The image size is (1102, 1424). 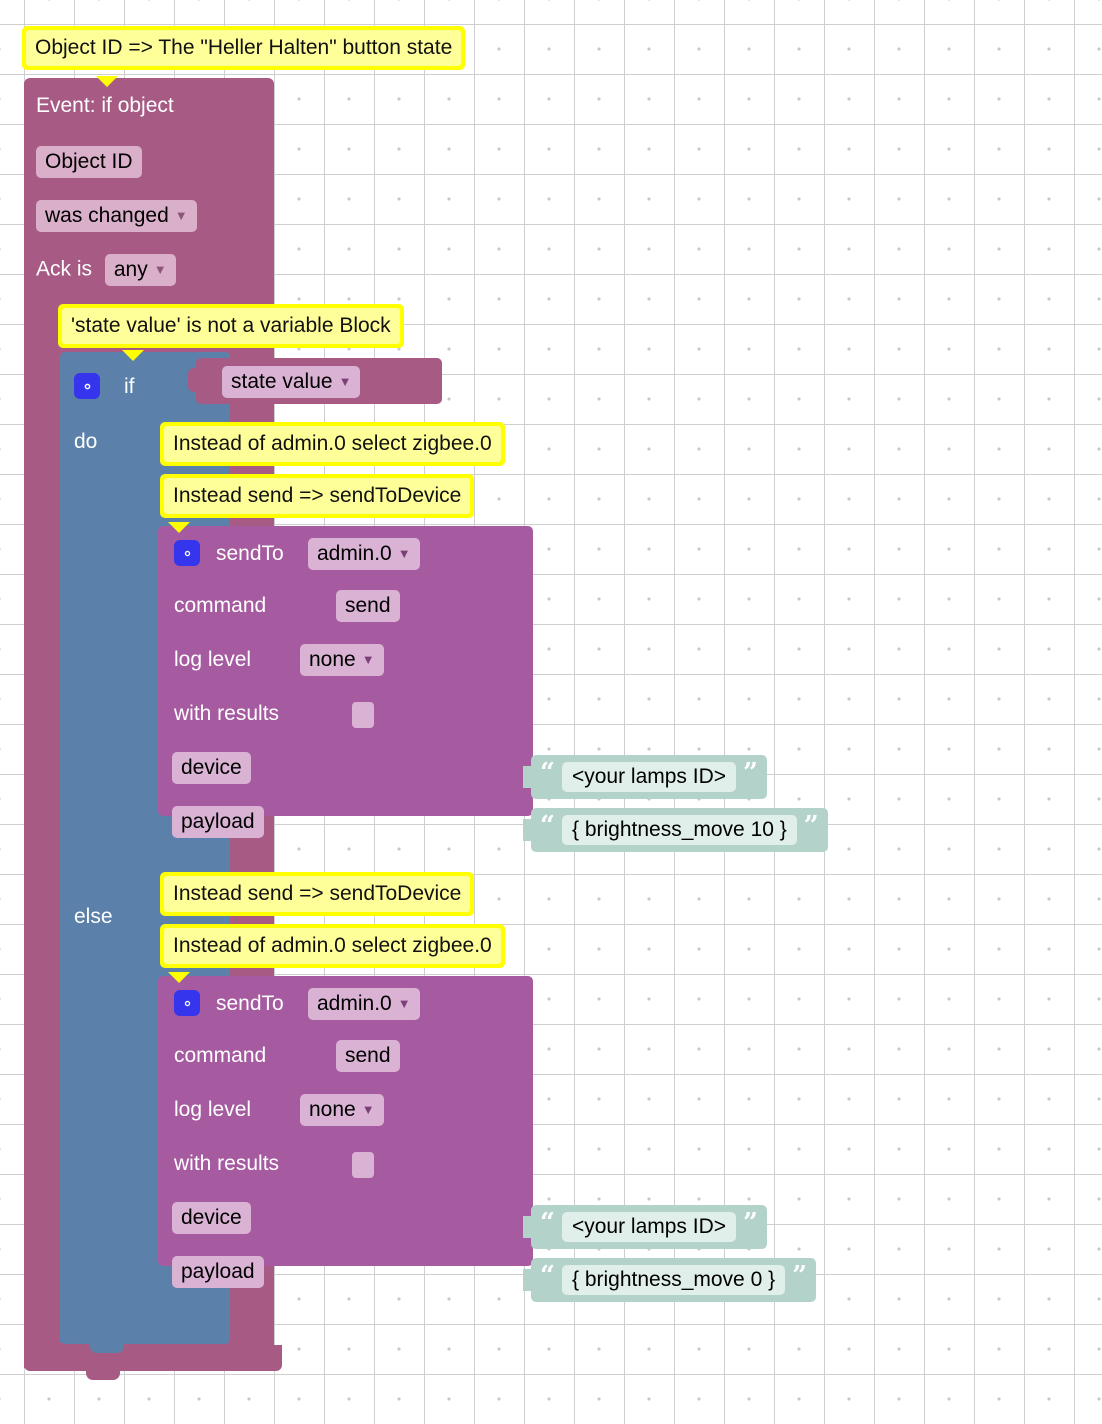 What do you see at coordinates (133, 355) in the screenshot?
I see `if-comment-tail` at bounding box center [133, 355].